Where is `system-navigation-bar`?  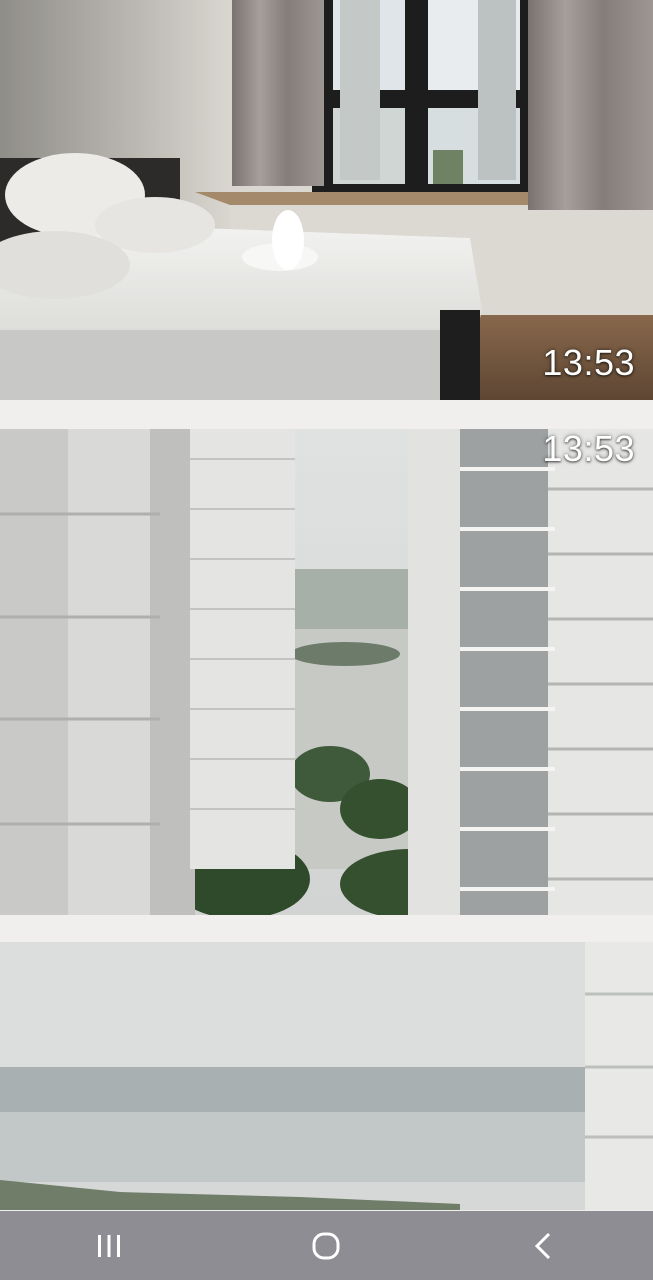
system-navigation-bar is located at coordinates (326, 1245).